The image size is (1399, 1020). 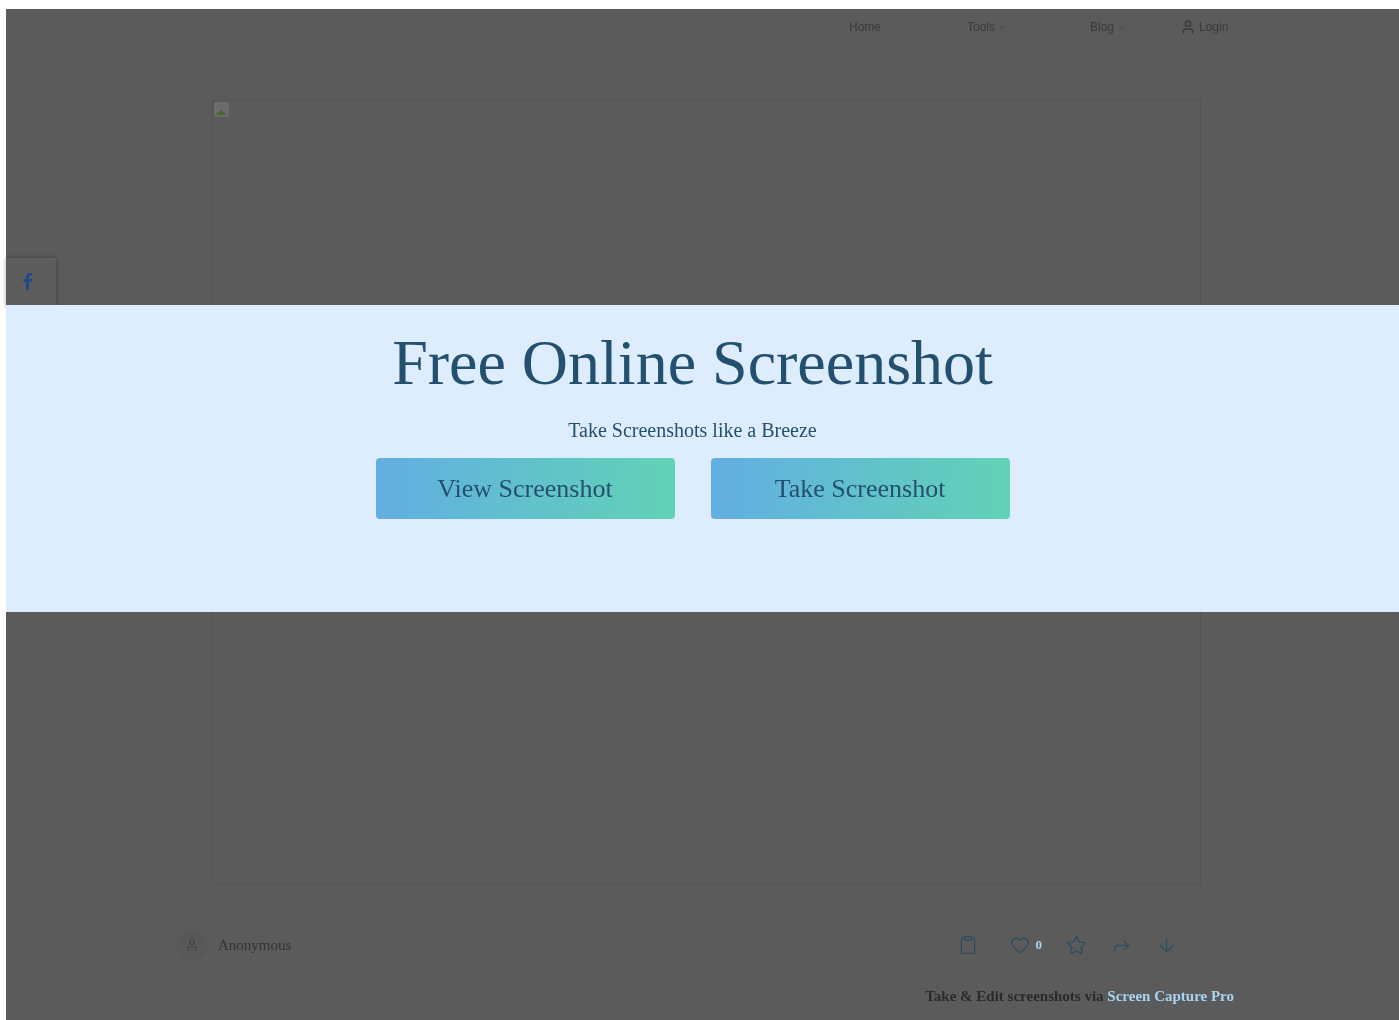 I want to click on heart-icon, so click(x=1019, y=945).